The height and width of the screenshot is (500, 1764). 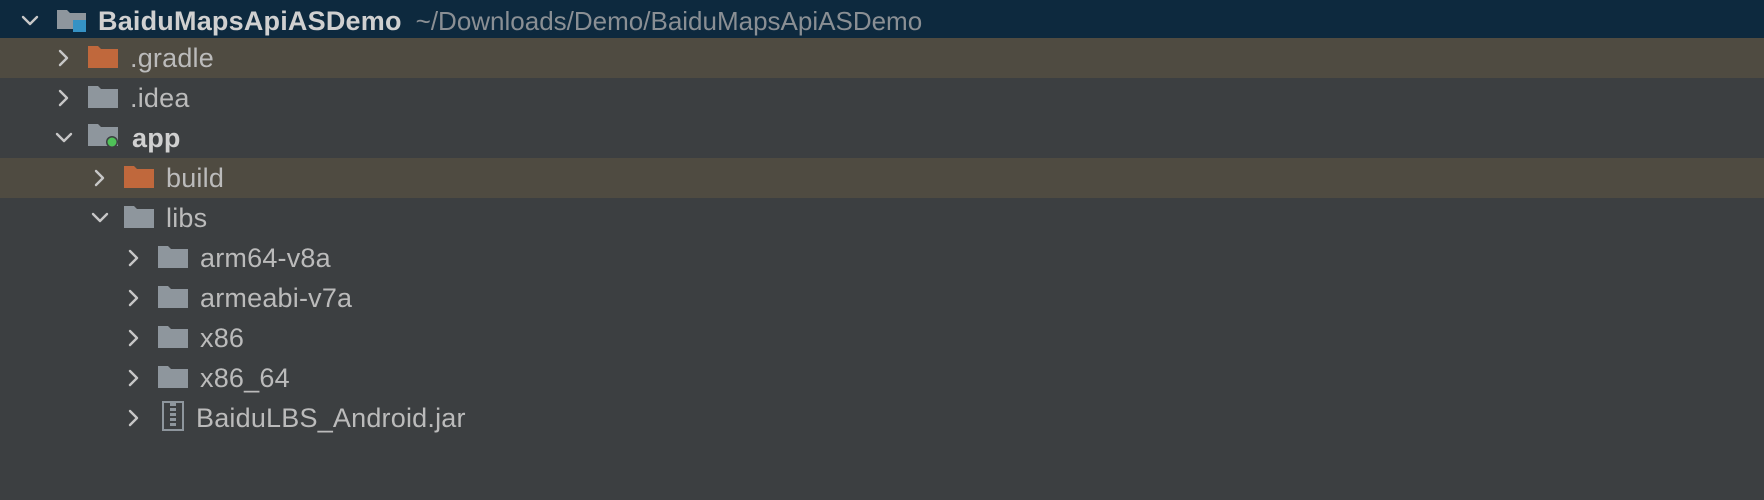 I want to click on jar-archive-icon, so click(x=173, y=418).